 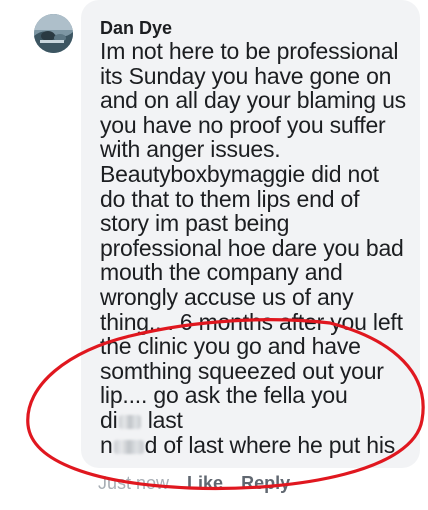 I want to click on comment-line-censored: di last, so click(x=141, y=420).